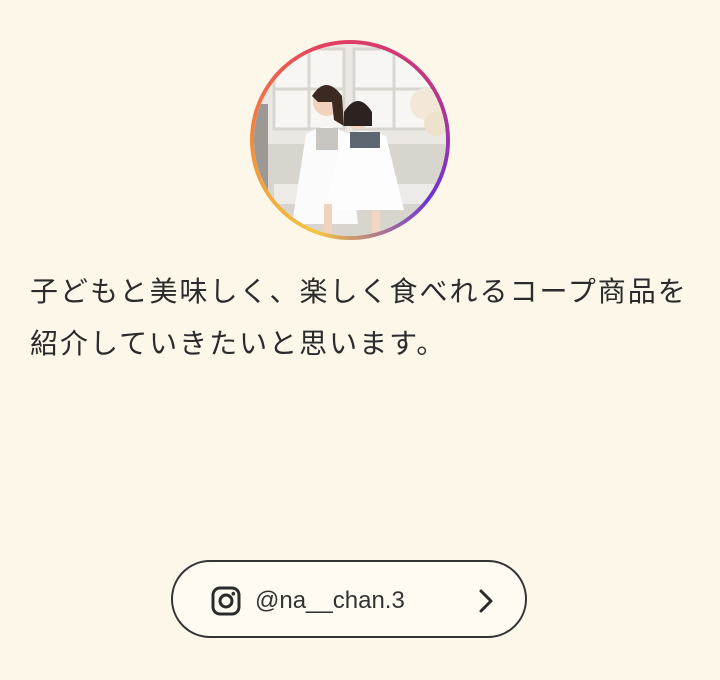 The image size is (720, 680). Describe the element at coordinates (226, 601) in the screenshot. I see `instagram-icon` at that location.